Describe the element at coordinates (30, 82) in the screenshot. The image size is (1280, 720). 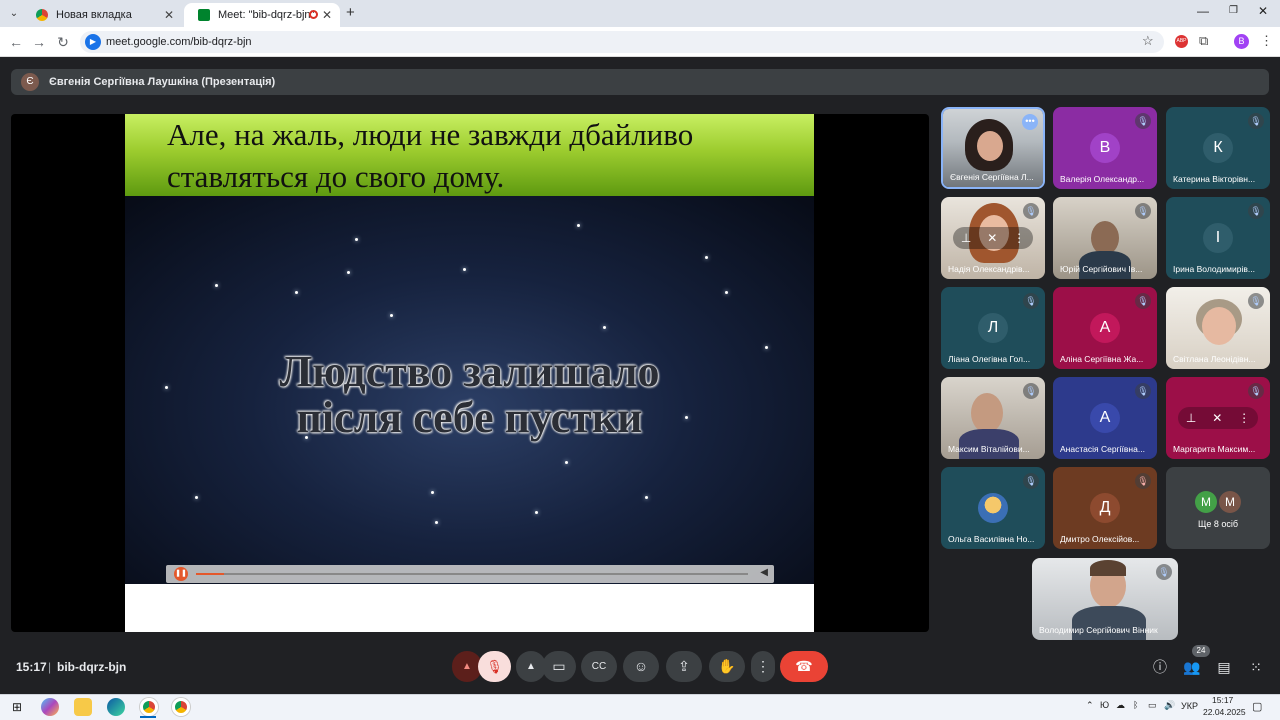
I see `avatar: Є` at that location.